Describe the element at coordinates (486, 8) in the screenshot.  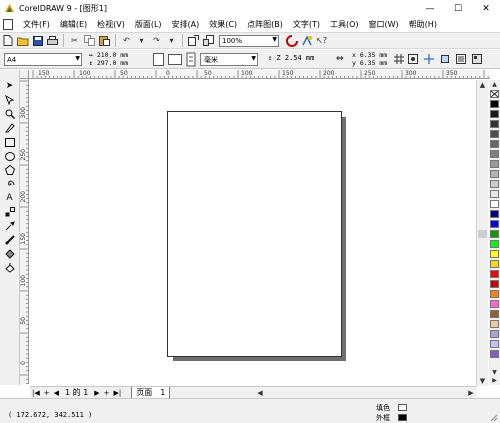
I see `close-button: ✕` at that location.